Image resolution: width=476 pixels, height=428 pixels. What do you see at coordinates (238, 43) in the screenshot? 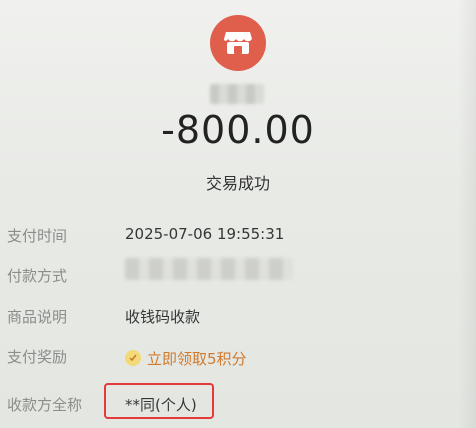
I see `store-icon` at bounding box center [238, 43].